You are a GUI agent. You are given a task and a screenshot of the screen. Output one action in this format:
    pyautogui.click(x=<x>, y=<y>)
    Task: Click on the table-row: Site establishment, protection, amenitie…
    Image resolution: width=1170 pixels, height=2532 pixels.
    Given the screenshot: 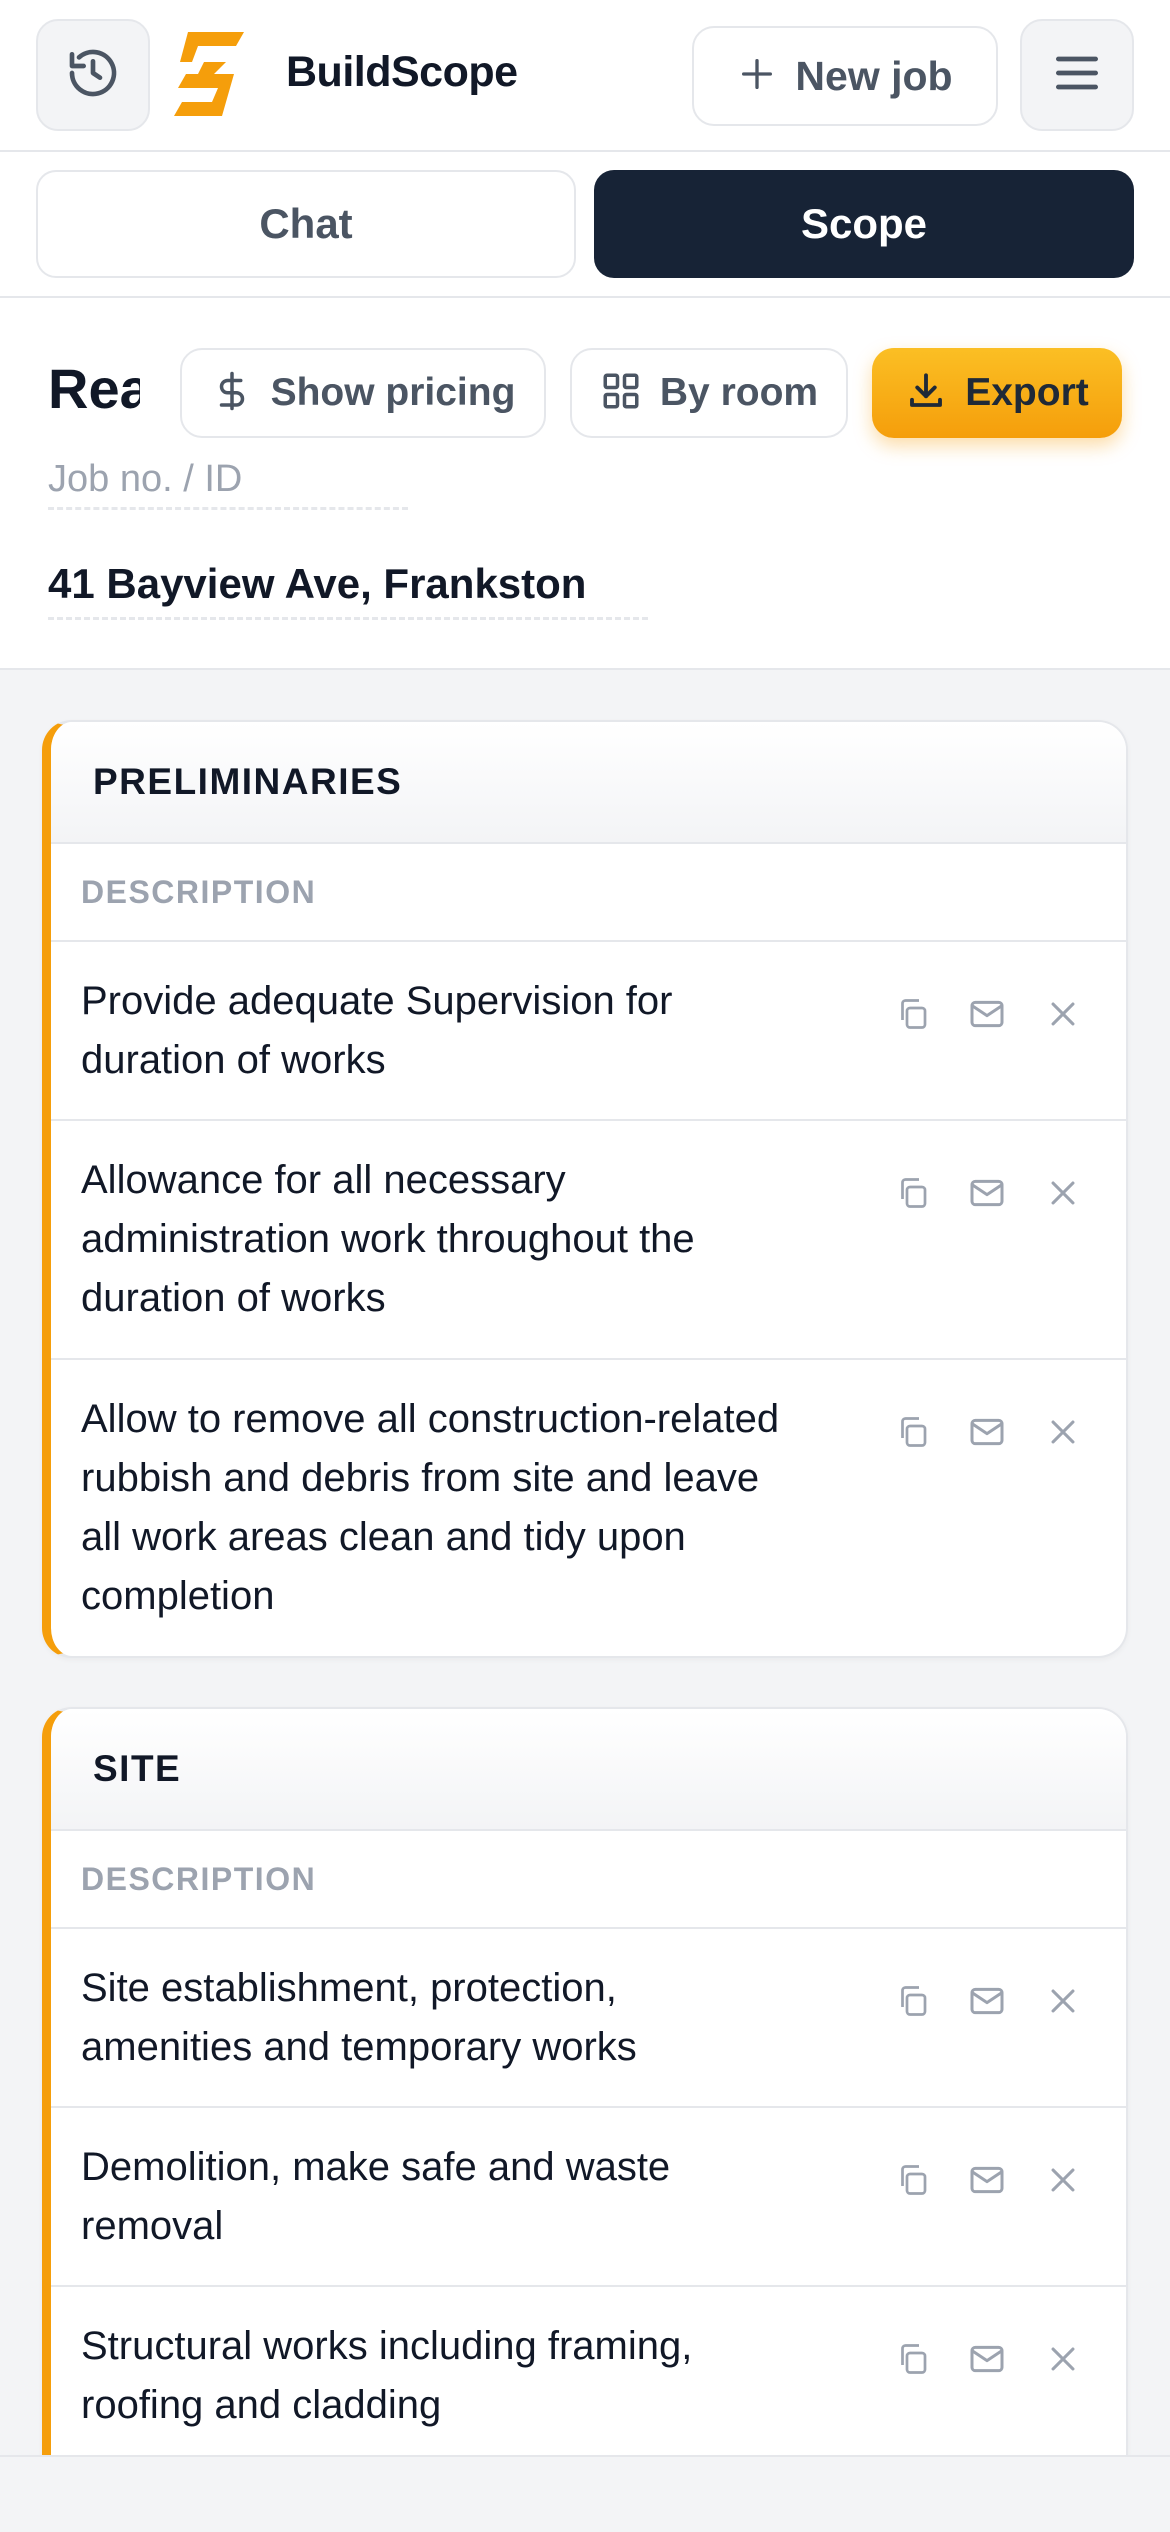 What is the action you would take?
    pyautogui.click(x=588, y=2018)
    